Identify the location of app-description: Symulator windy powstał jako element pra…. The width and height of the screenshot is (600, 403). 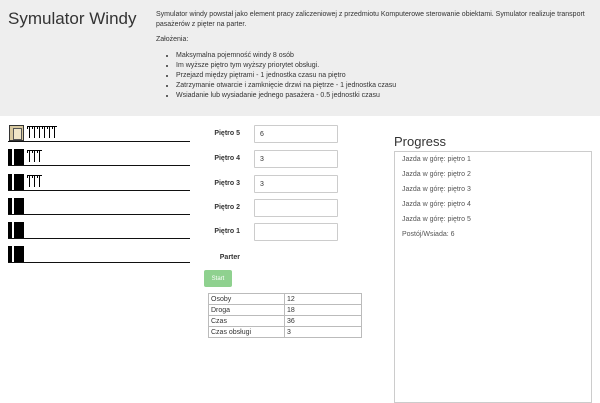
(370, 19).